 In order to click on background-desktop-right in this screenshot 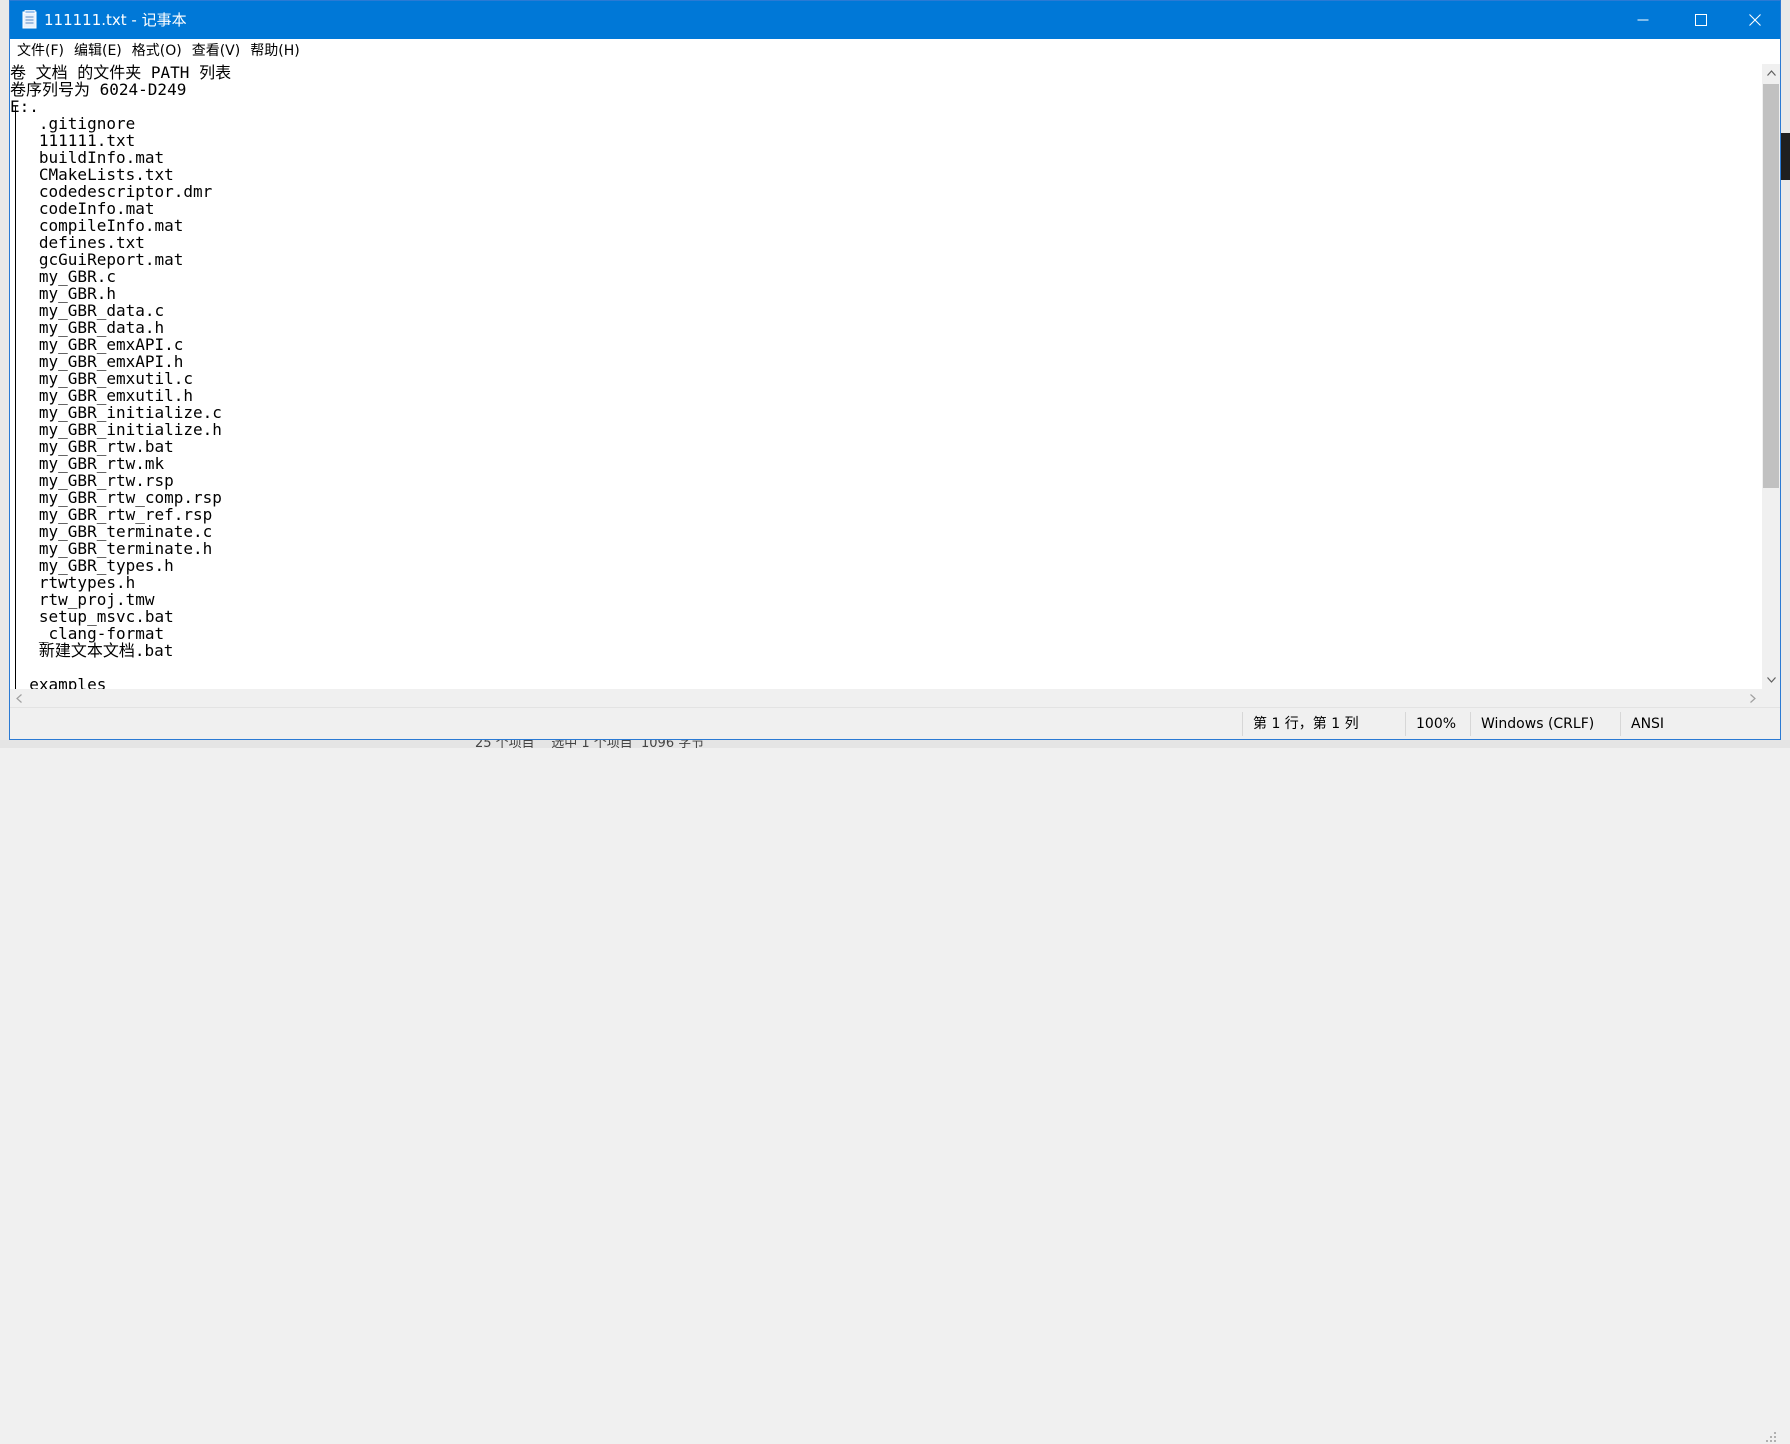, I will do `click(1785, 374)`.